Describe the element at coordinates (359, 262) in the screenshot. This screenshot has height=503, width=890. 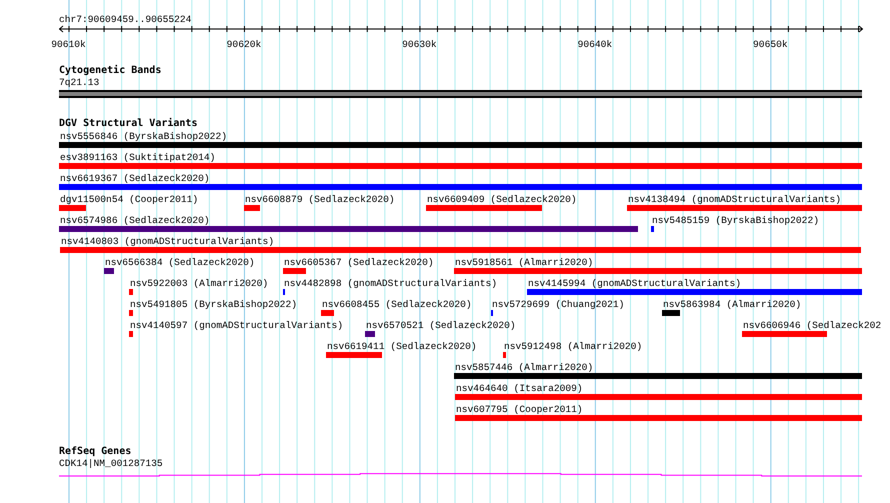
I see `variant-label: nsv6605367 (Sedlazeck2020)` at that location.